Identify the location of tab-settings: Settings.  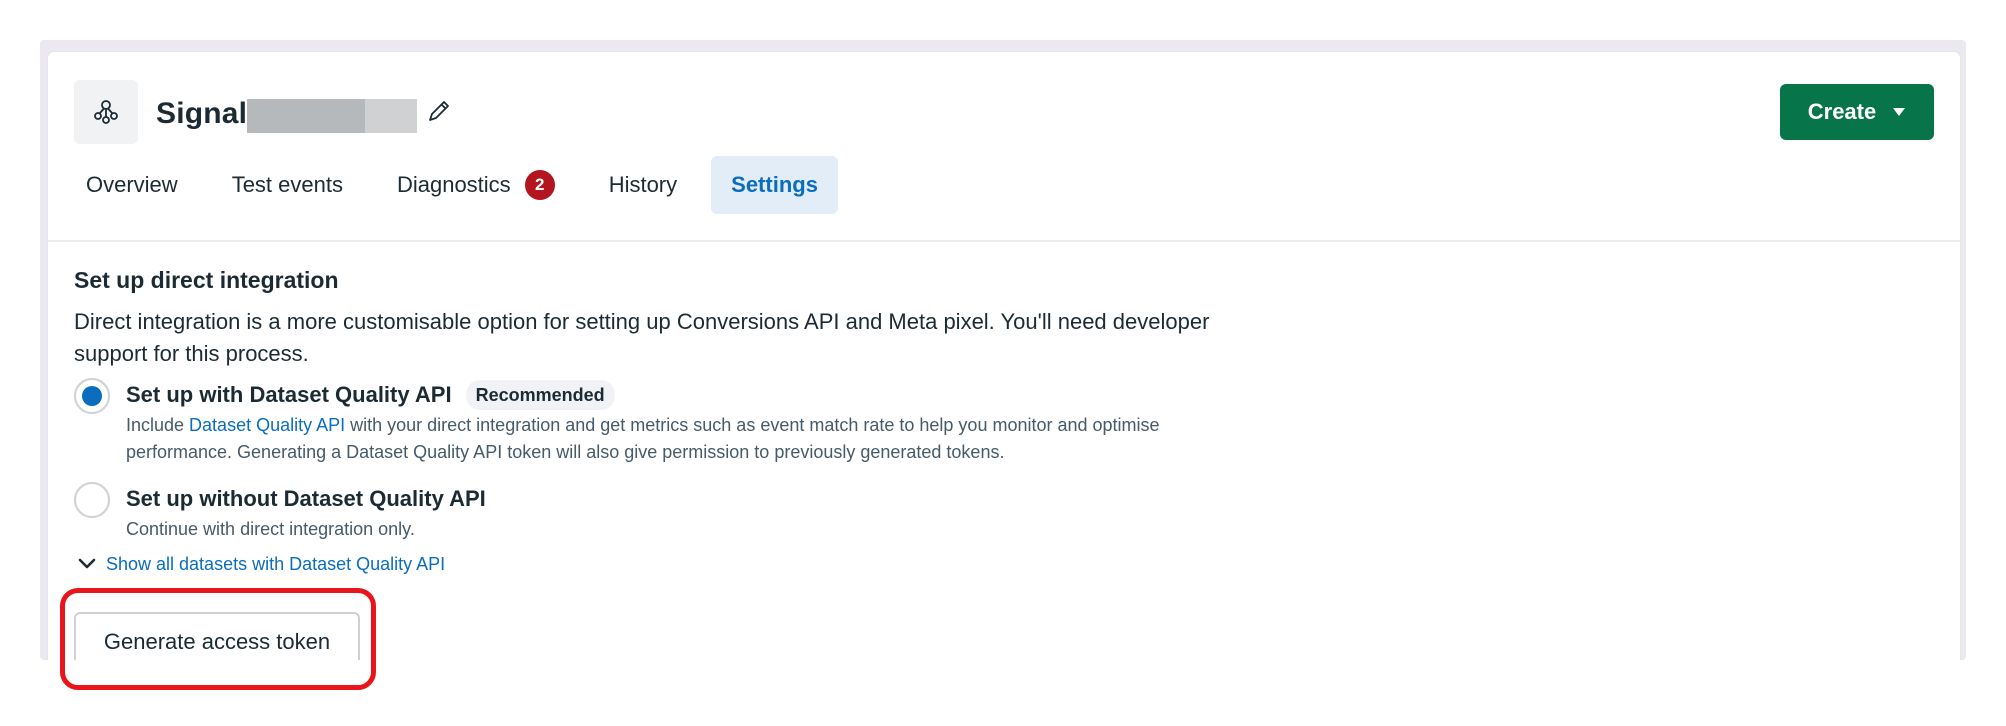
(774, 185).